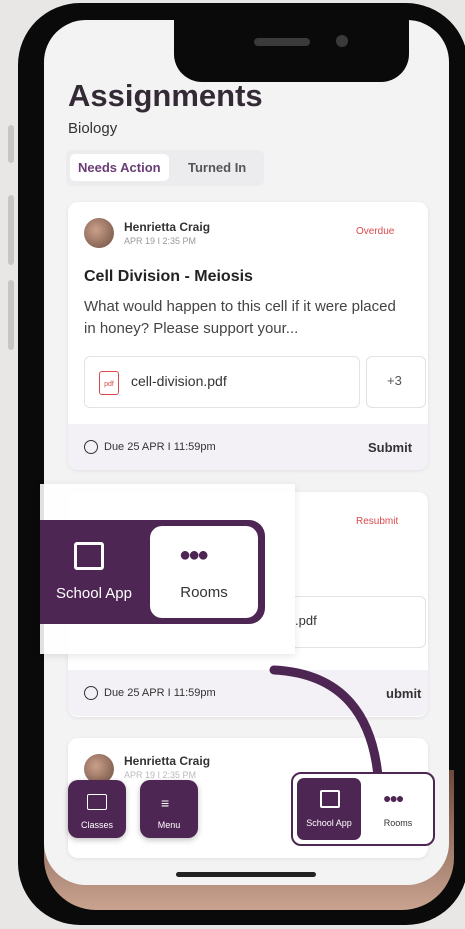 The width and height of the screenshot is (465, 929). Describe the element at coordinates (329, 809) in the screenshot. I see `school-app-tab: School App` at that location.